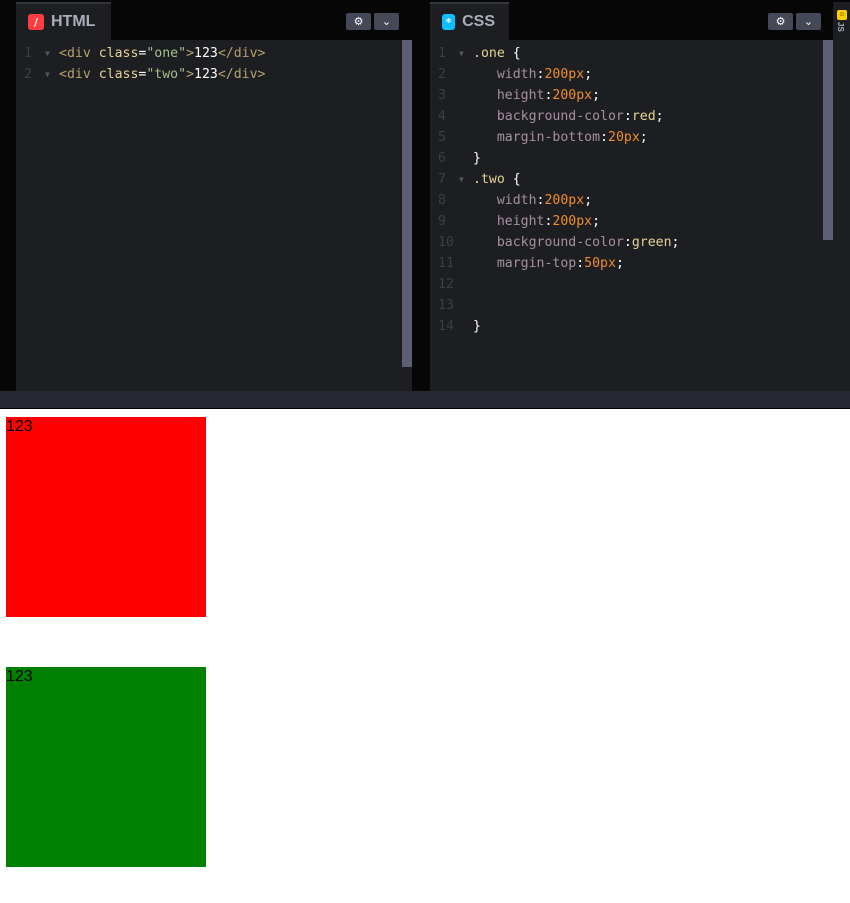 The width and height of the screenshot is (850, 903). I want to click on code-token: "one", so click(166, 53).